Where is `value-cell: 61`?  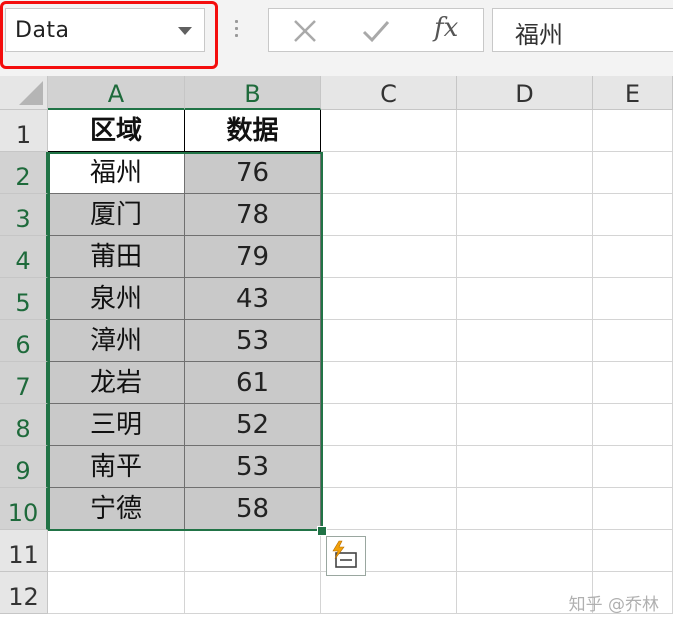
value-cell: 61 is located at coordinates (253, 383).